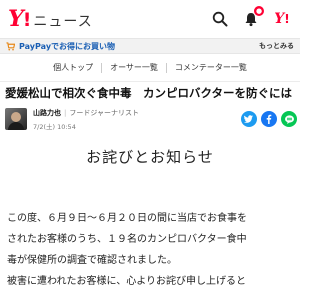  I want to click on notice-line: 毒が保健所の調査で確認されました。, so click(92, 260).